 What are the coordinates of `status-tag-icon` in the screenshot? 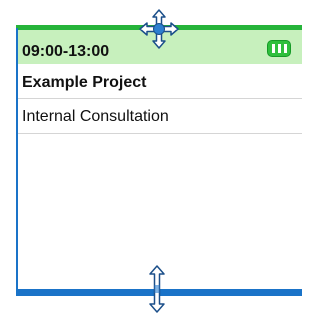 It's located at (279, 48).